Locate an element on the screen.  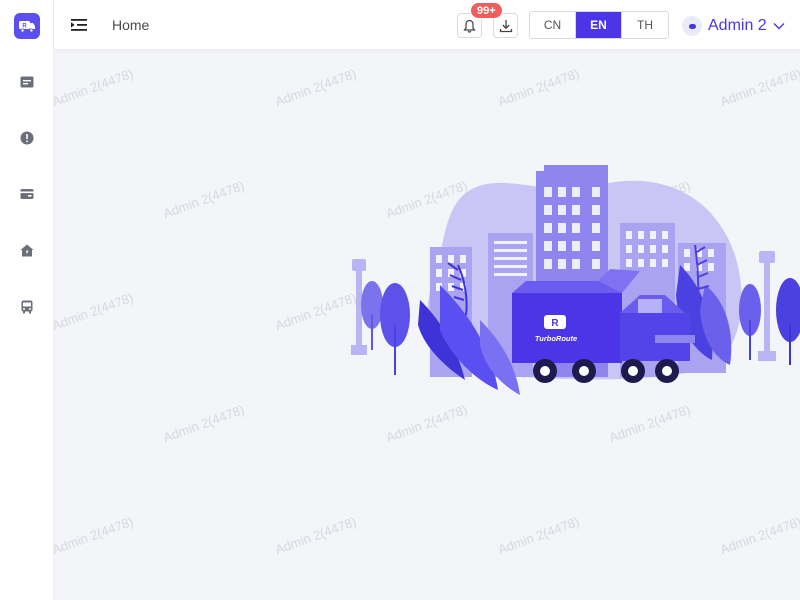
language-switcher: CN EN TH is located at coordinates (599, 25).